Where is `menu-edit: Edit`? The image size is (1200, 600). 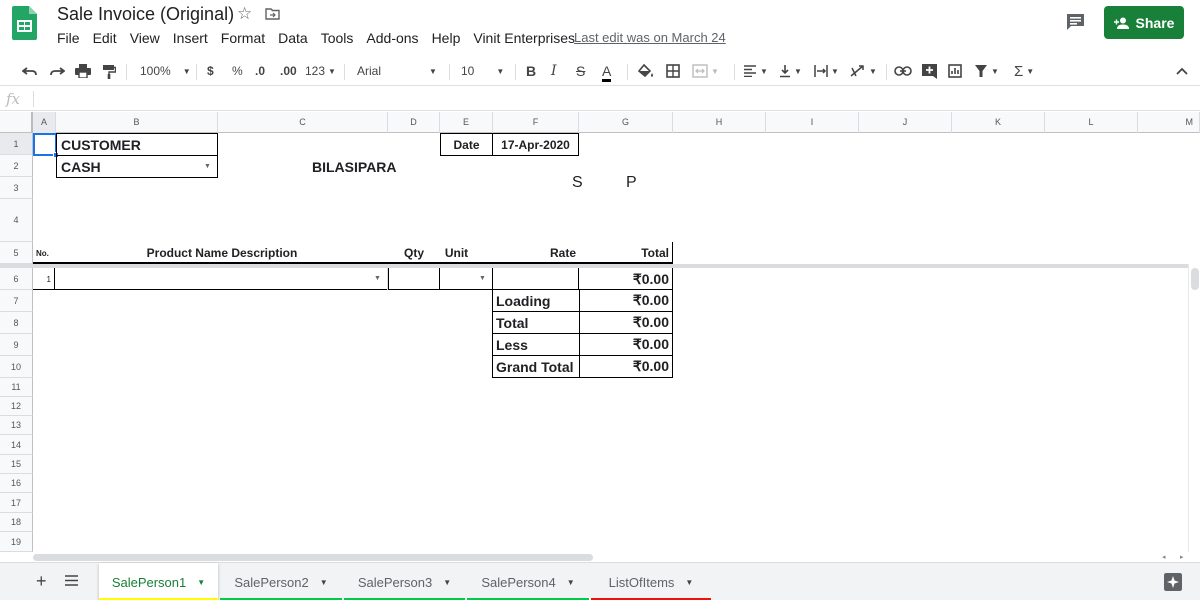
menu-edit: Edit is located at coordinates (105, 39).